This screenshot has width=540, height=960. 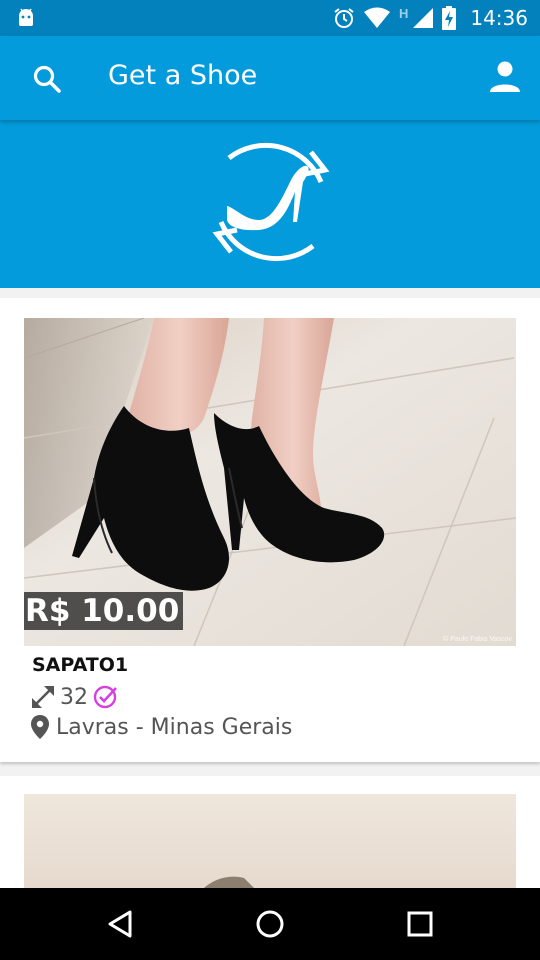 I want to click on alarm-icon, so click(x=344, y=18).